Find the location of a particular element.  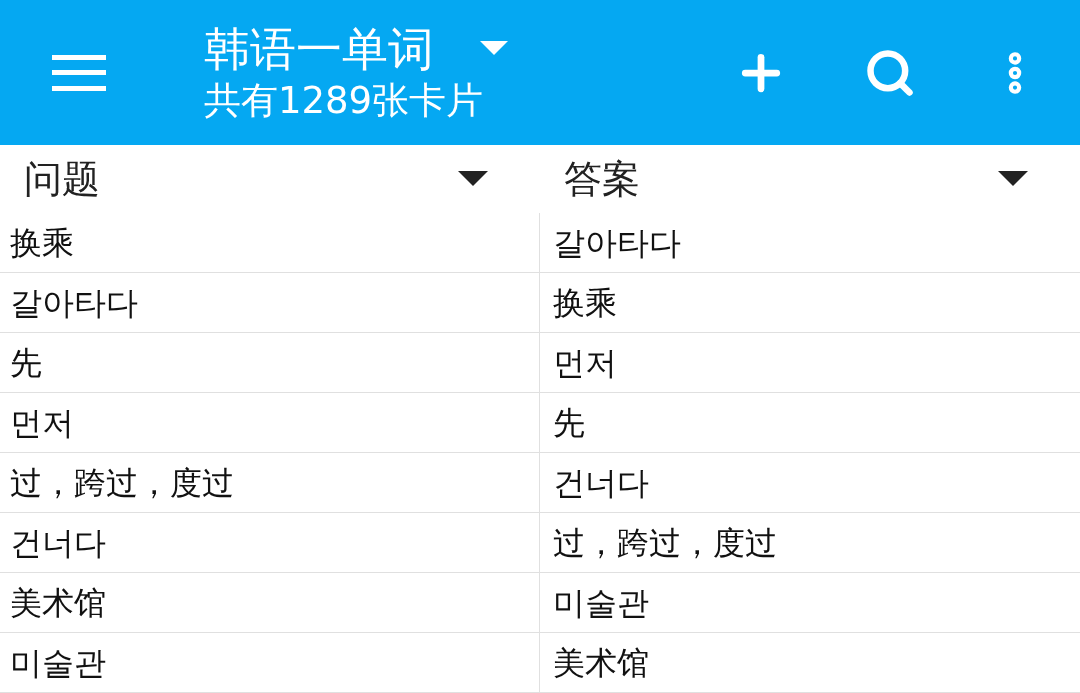

table-cell-text: 갈아타다 is located at coordinates (617, 243).